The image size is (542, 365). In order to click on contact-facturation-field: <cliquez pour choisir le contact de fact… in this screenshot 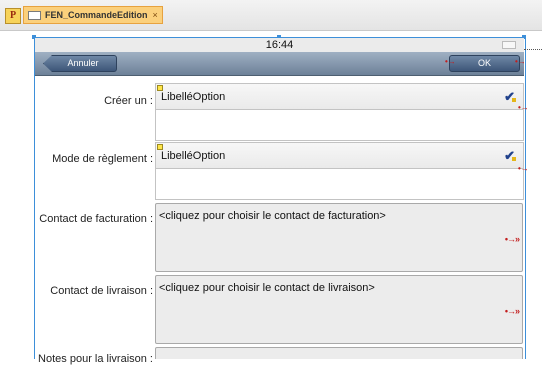, I will do `click(339, 237)`.